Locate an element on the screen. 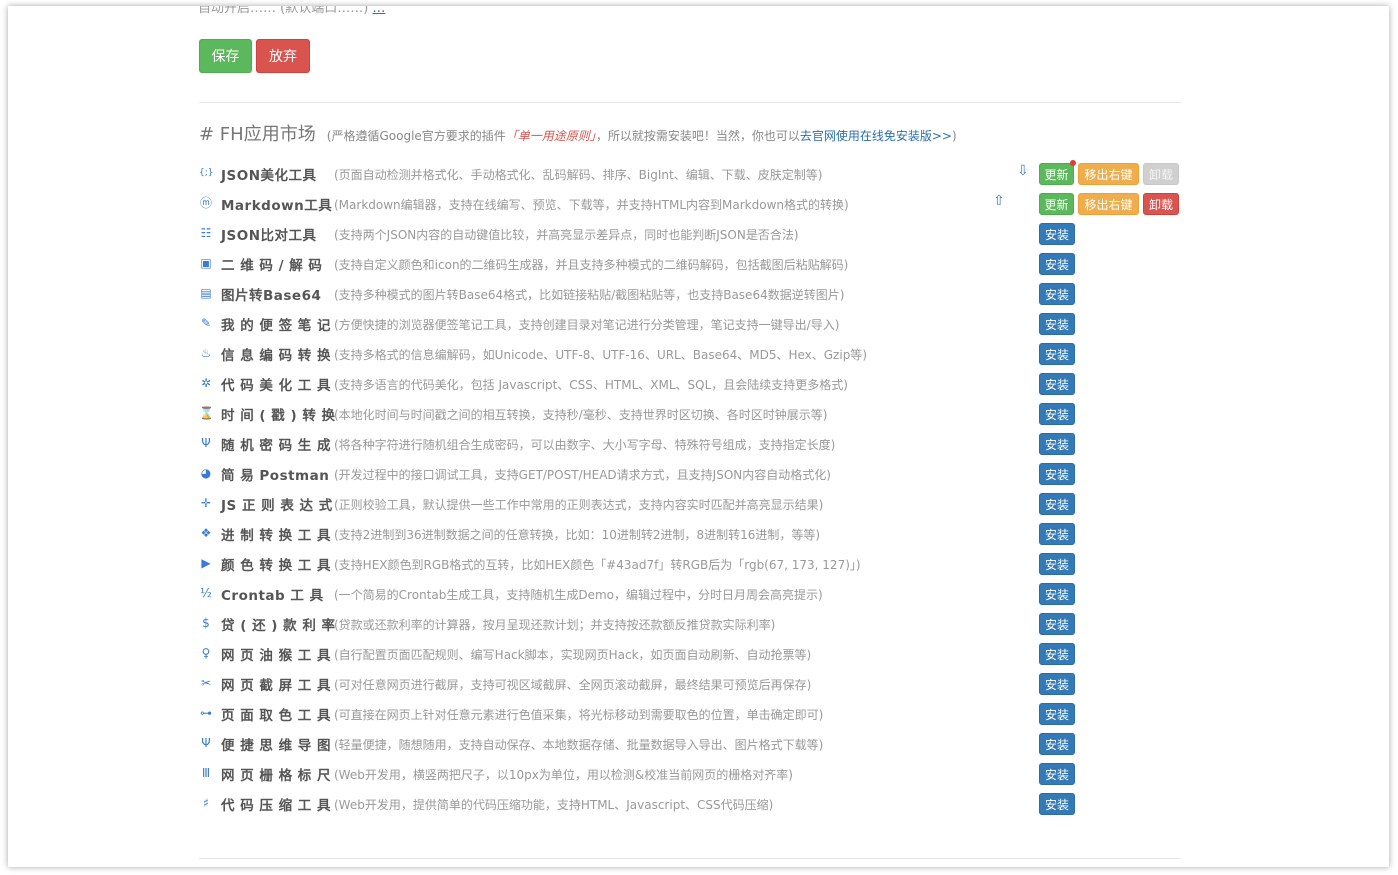 The height and width of the screenshot is (875, 1398). tool-name: 代 码 压 缩 工 具 is located at coordinates (276, 806).